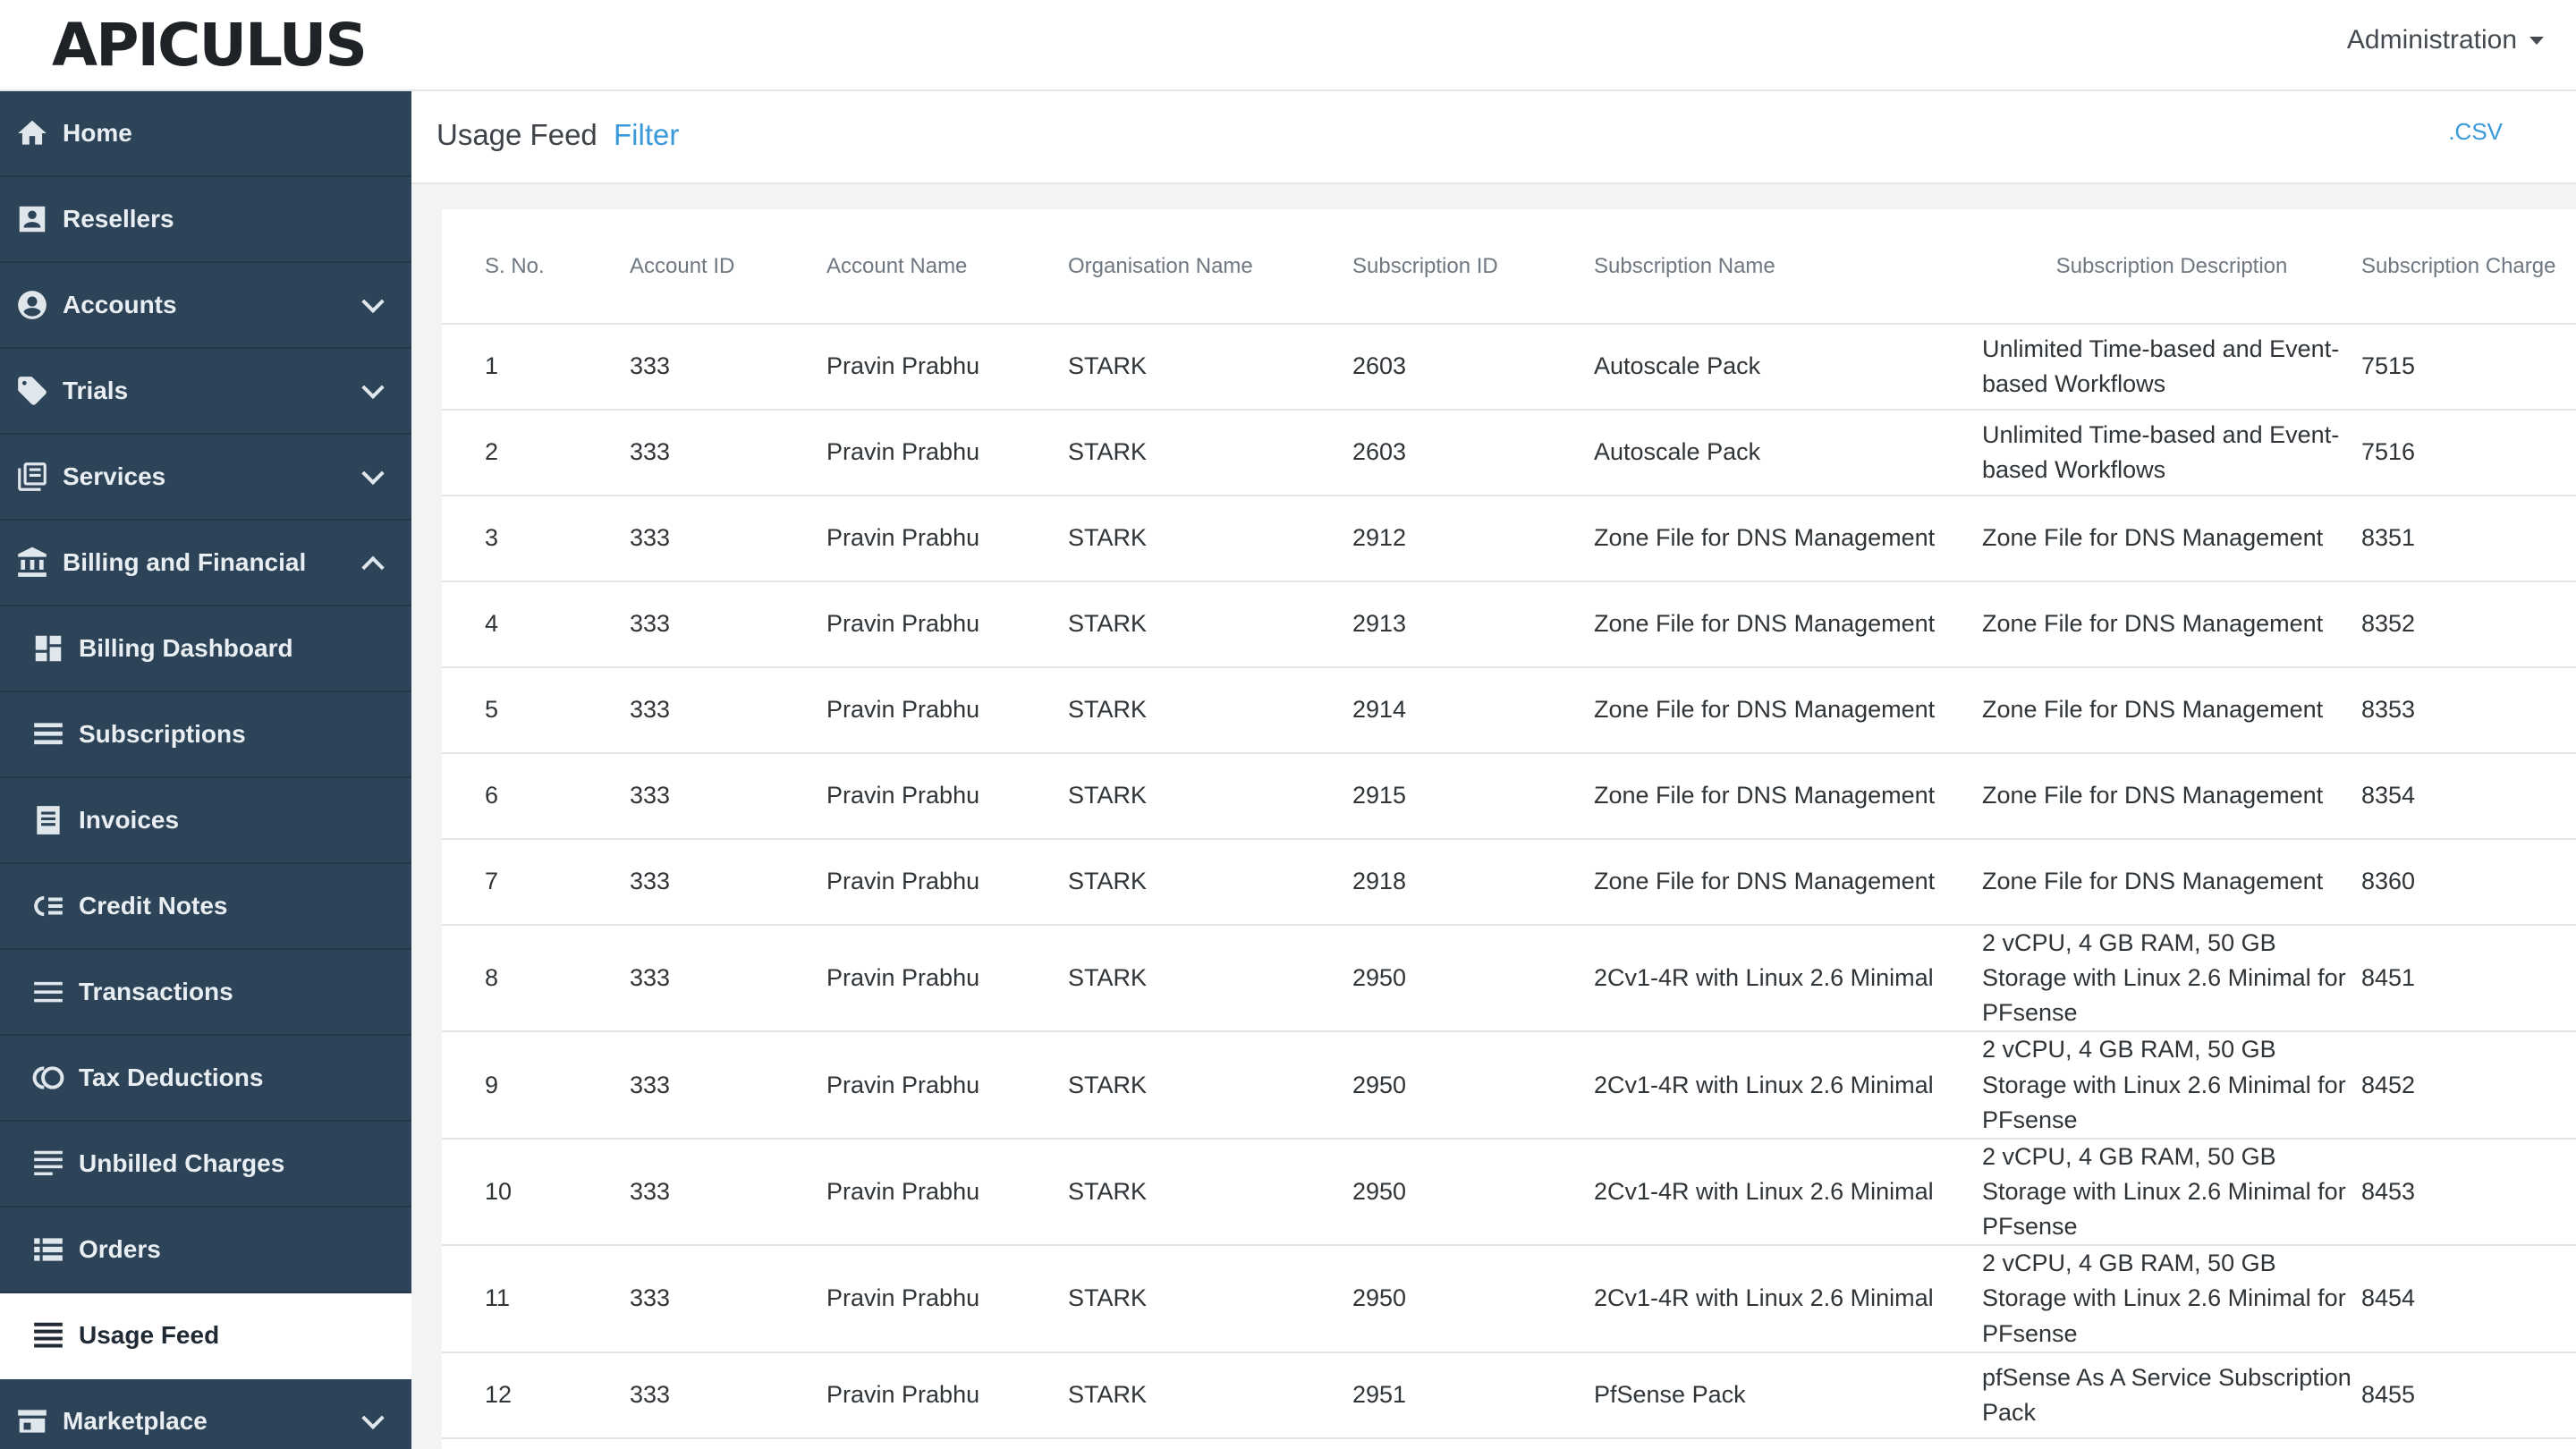  What do you see at coordinates (2468, 267) in the screenshot?
I see `column-header-subscription-charge: Subscription Charge` at bounding box center [2468, 267].